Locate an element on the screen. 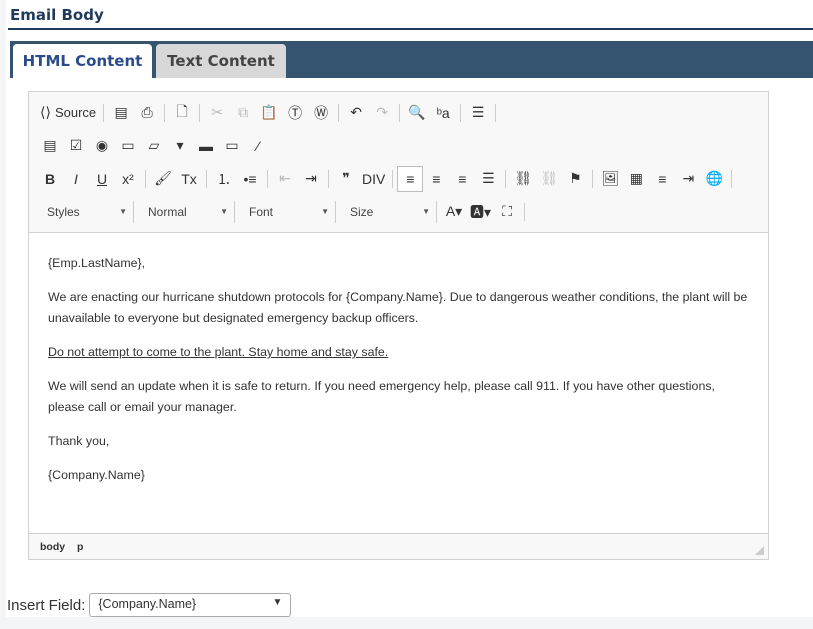 The width and height of the screenshot is (813, 629). tab-html-content: HTML Content is located at coordinates (82, 61).